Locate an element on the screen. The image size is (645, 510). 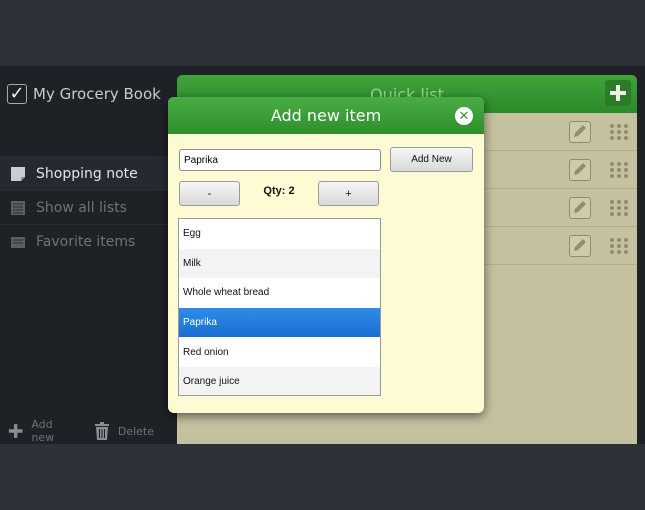
suggestion-item: Whole wheat bread is located at coordinates (279, 293).